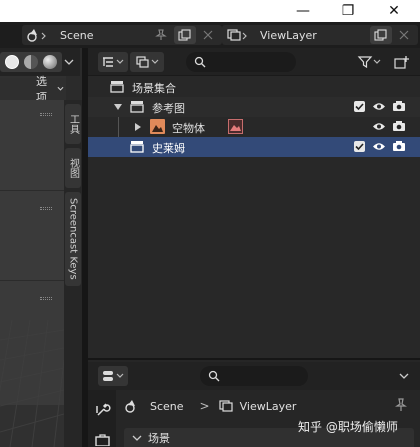 This screenshot has height=447, width=420. Describe the element at coordinates (138, 127) in the screenshot. I see `expand-arrow-right-icon` at that location.